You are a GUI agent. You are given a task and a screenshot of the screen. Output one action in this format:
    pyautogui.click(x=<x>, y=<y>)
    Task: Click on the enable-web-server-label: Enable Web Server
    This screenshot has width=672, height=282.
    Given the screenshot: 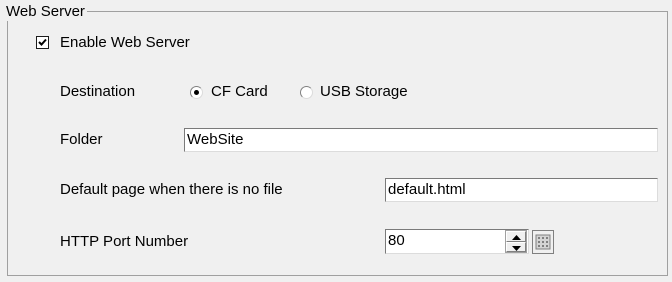 What is the action you would take?
    pyautogui.click(x=125, y=43)
    